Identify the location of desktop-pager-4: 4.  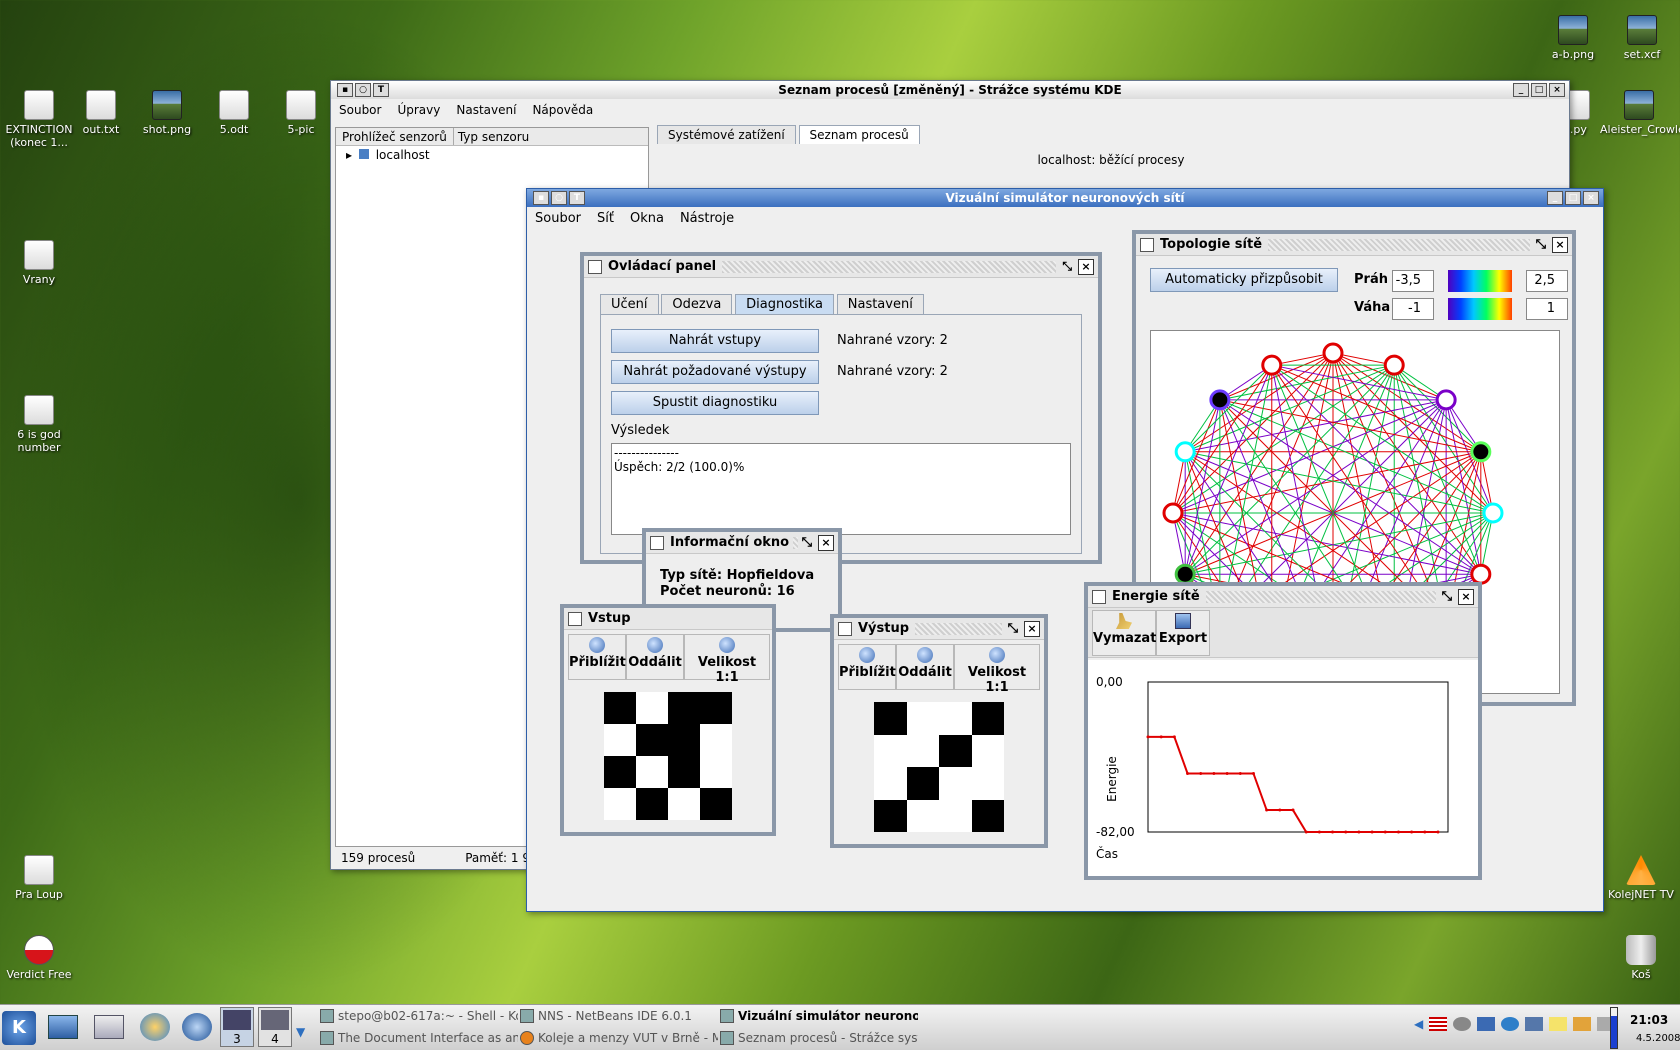
(275, 1027).